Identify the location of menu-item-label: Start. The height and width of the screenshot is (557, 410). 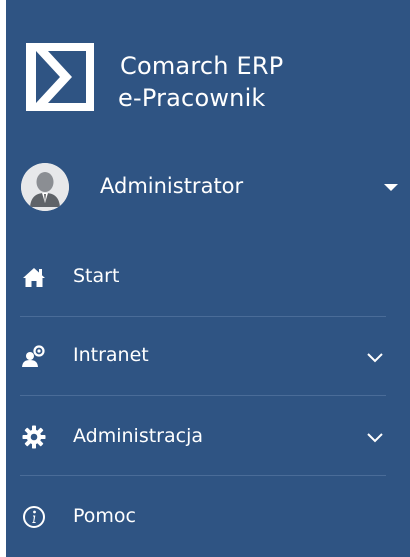
(96, 276).